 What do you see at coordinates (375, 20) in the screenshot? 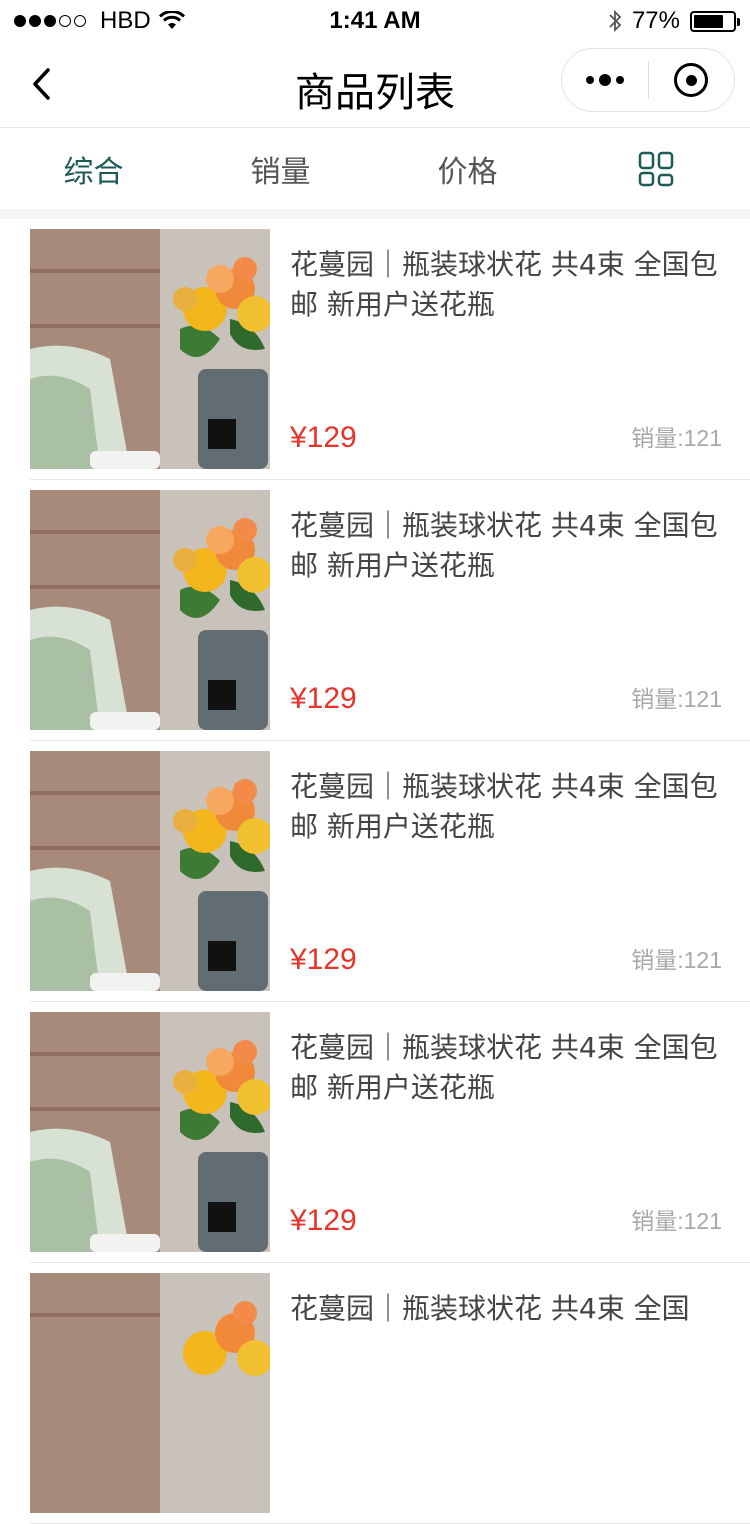
I see `status-bar: HBD 1:41 AM 77%` at bounding box center [375, 20].